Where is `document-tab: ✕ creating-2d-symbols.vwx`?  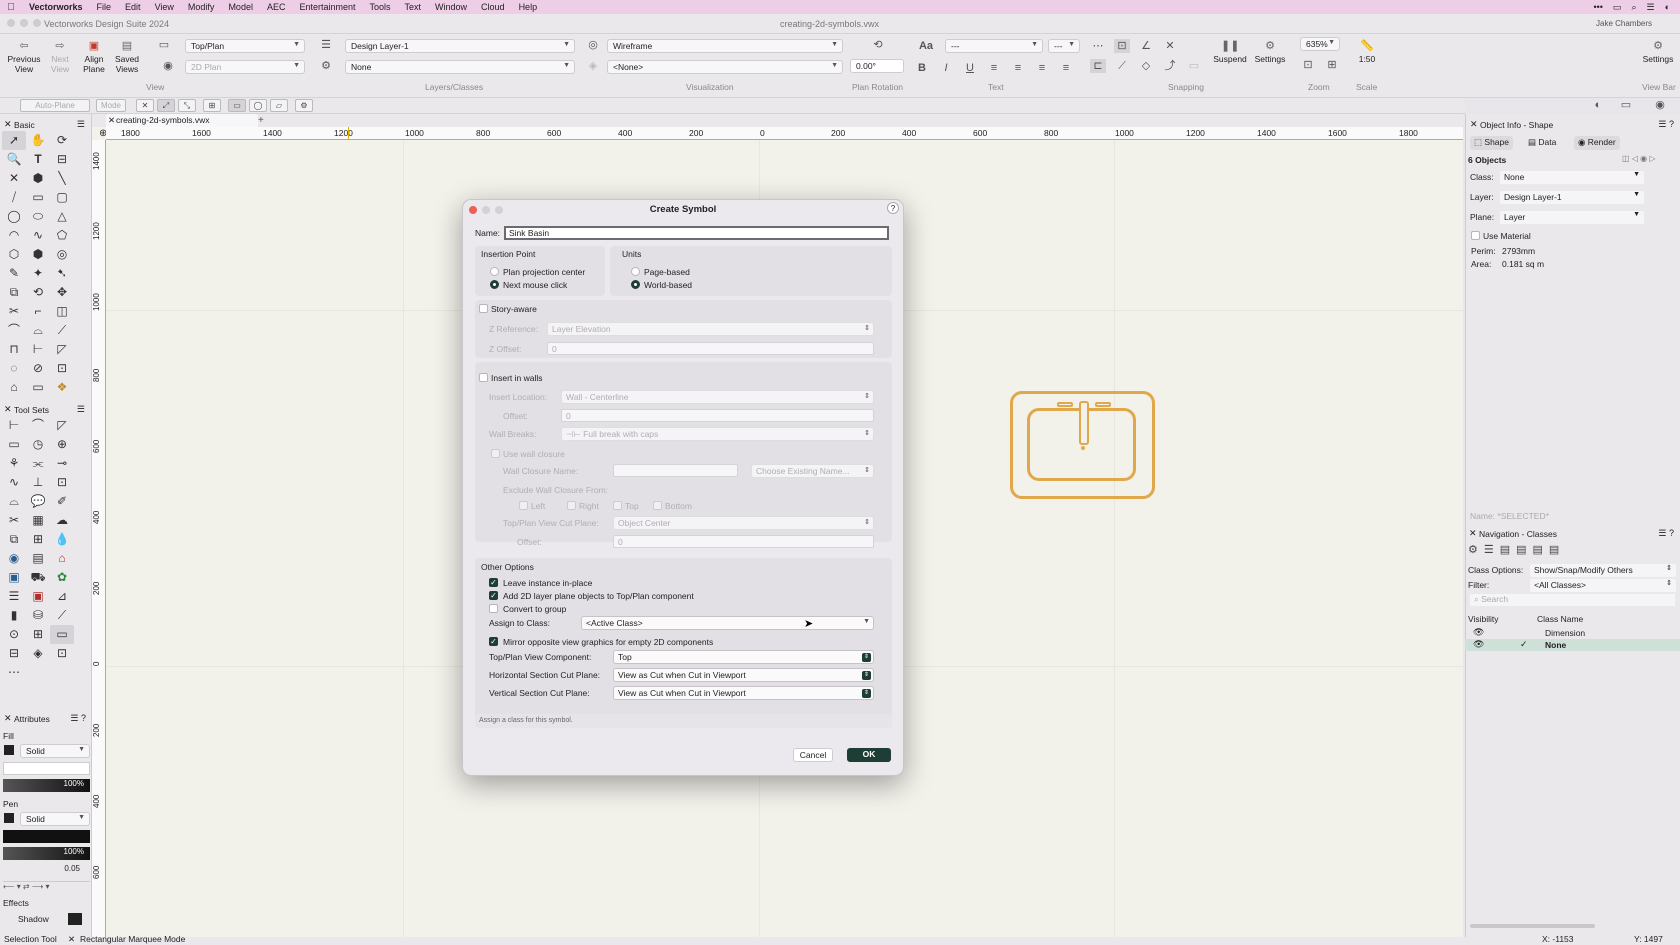
document-tab: ✕ creating-2d-symbols.vwx is located at coordinates (182, 120).